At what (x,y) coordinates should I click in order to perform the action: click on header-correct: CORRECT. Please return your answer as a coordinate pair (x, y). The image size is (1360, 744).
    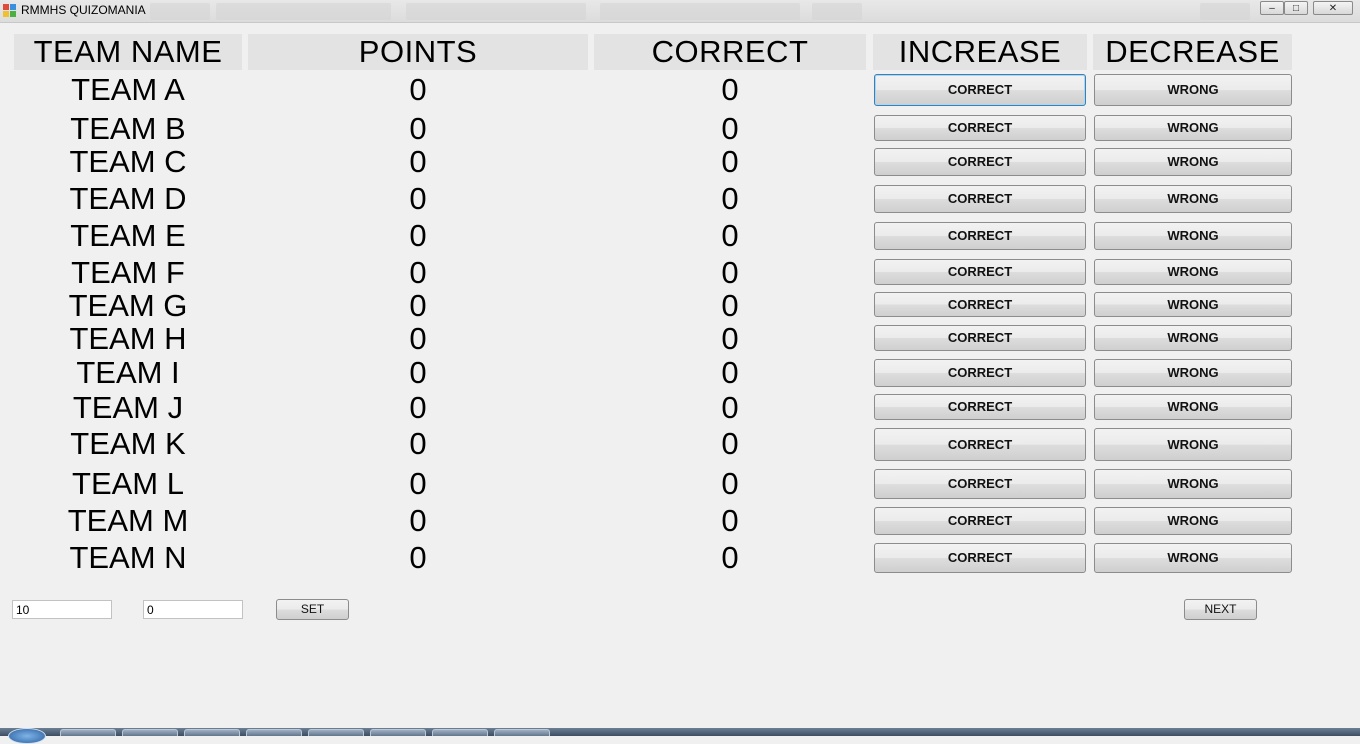
    Looking at the image, I should click on (730, 52).